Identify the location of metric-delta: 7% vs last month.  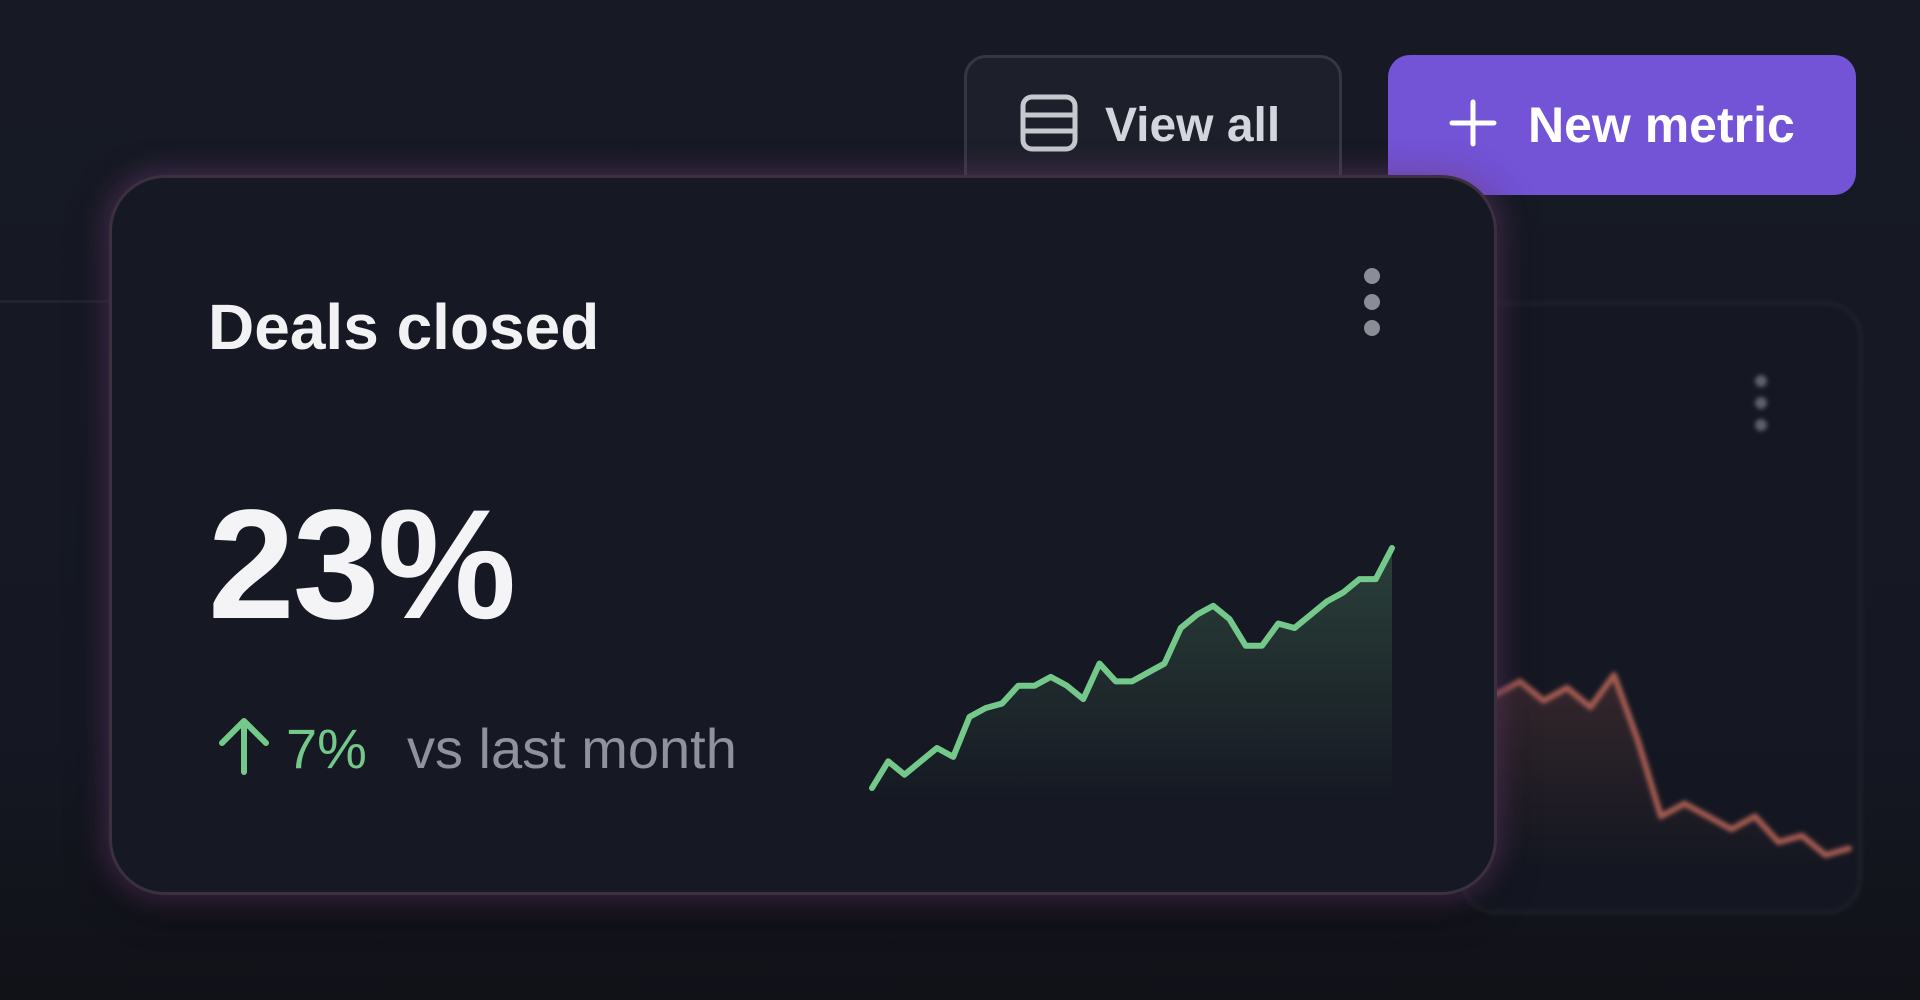
(476, 748).